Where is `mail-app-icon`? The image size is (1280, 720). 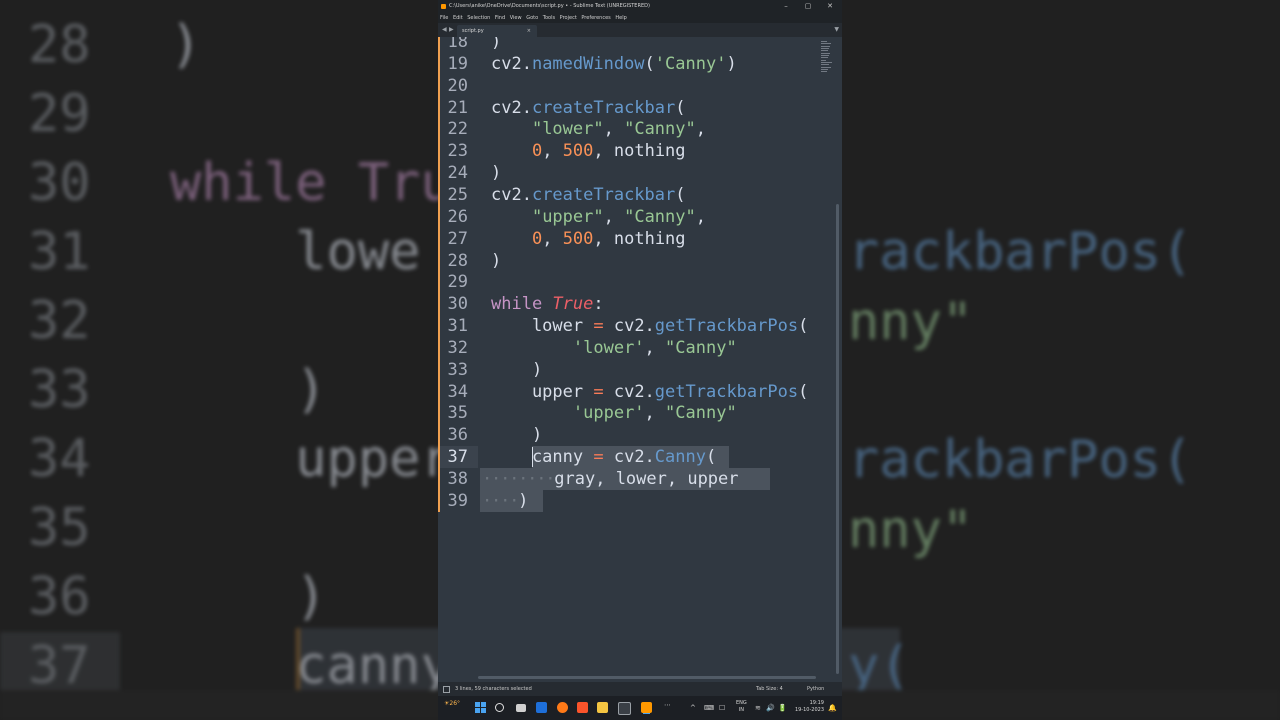 mail-app-icon is located at coordinates (541, 707).